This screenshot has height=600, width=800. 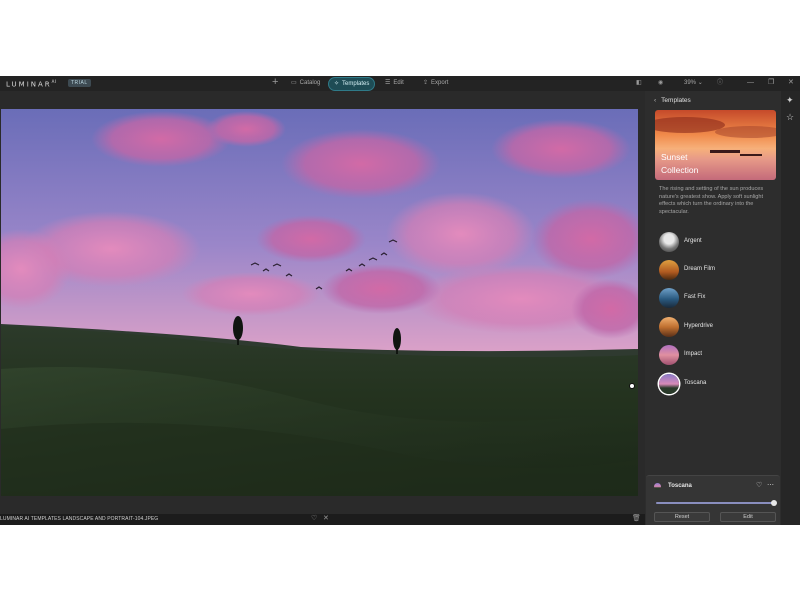 I want to click on template-dream-film: Dream Film, so click(x=714, y=271).